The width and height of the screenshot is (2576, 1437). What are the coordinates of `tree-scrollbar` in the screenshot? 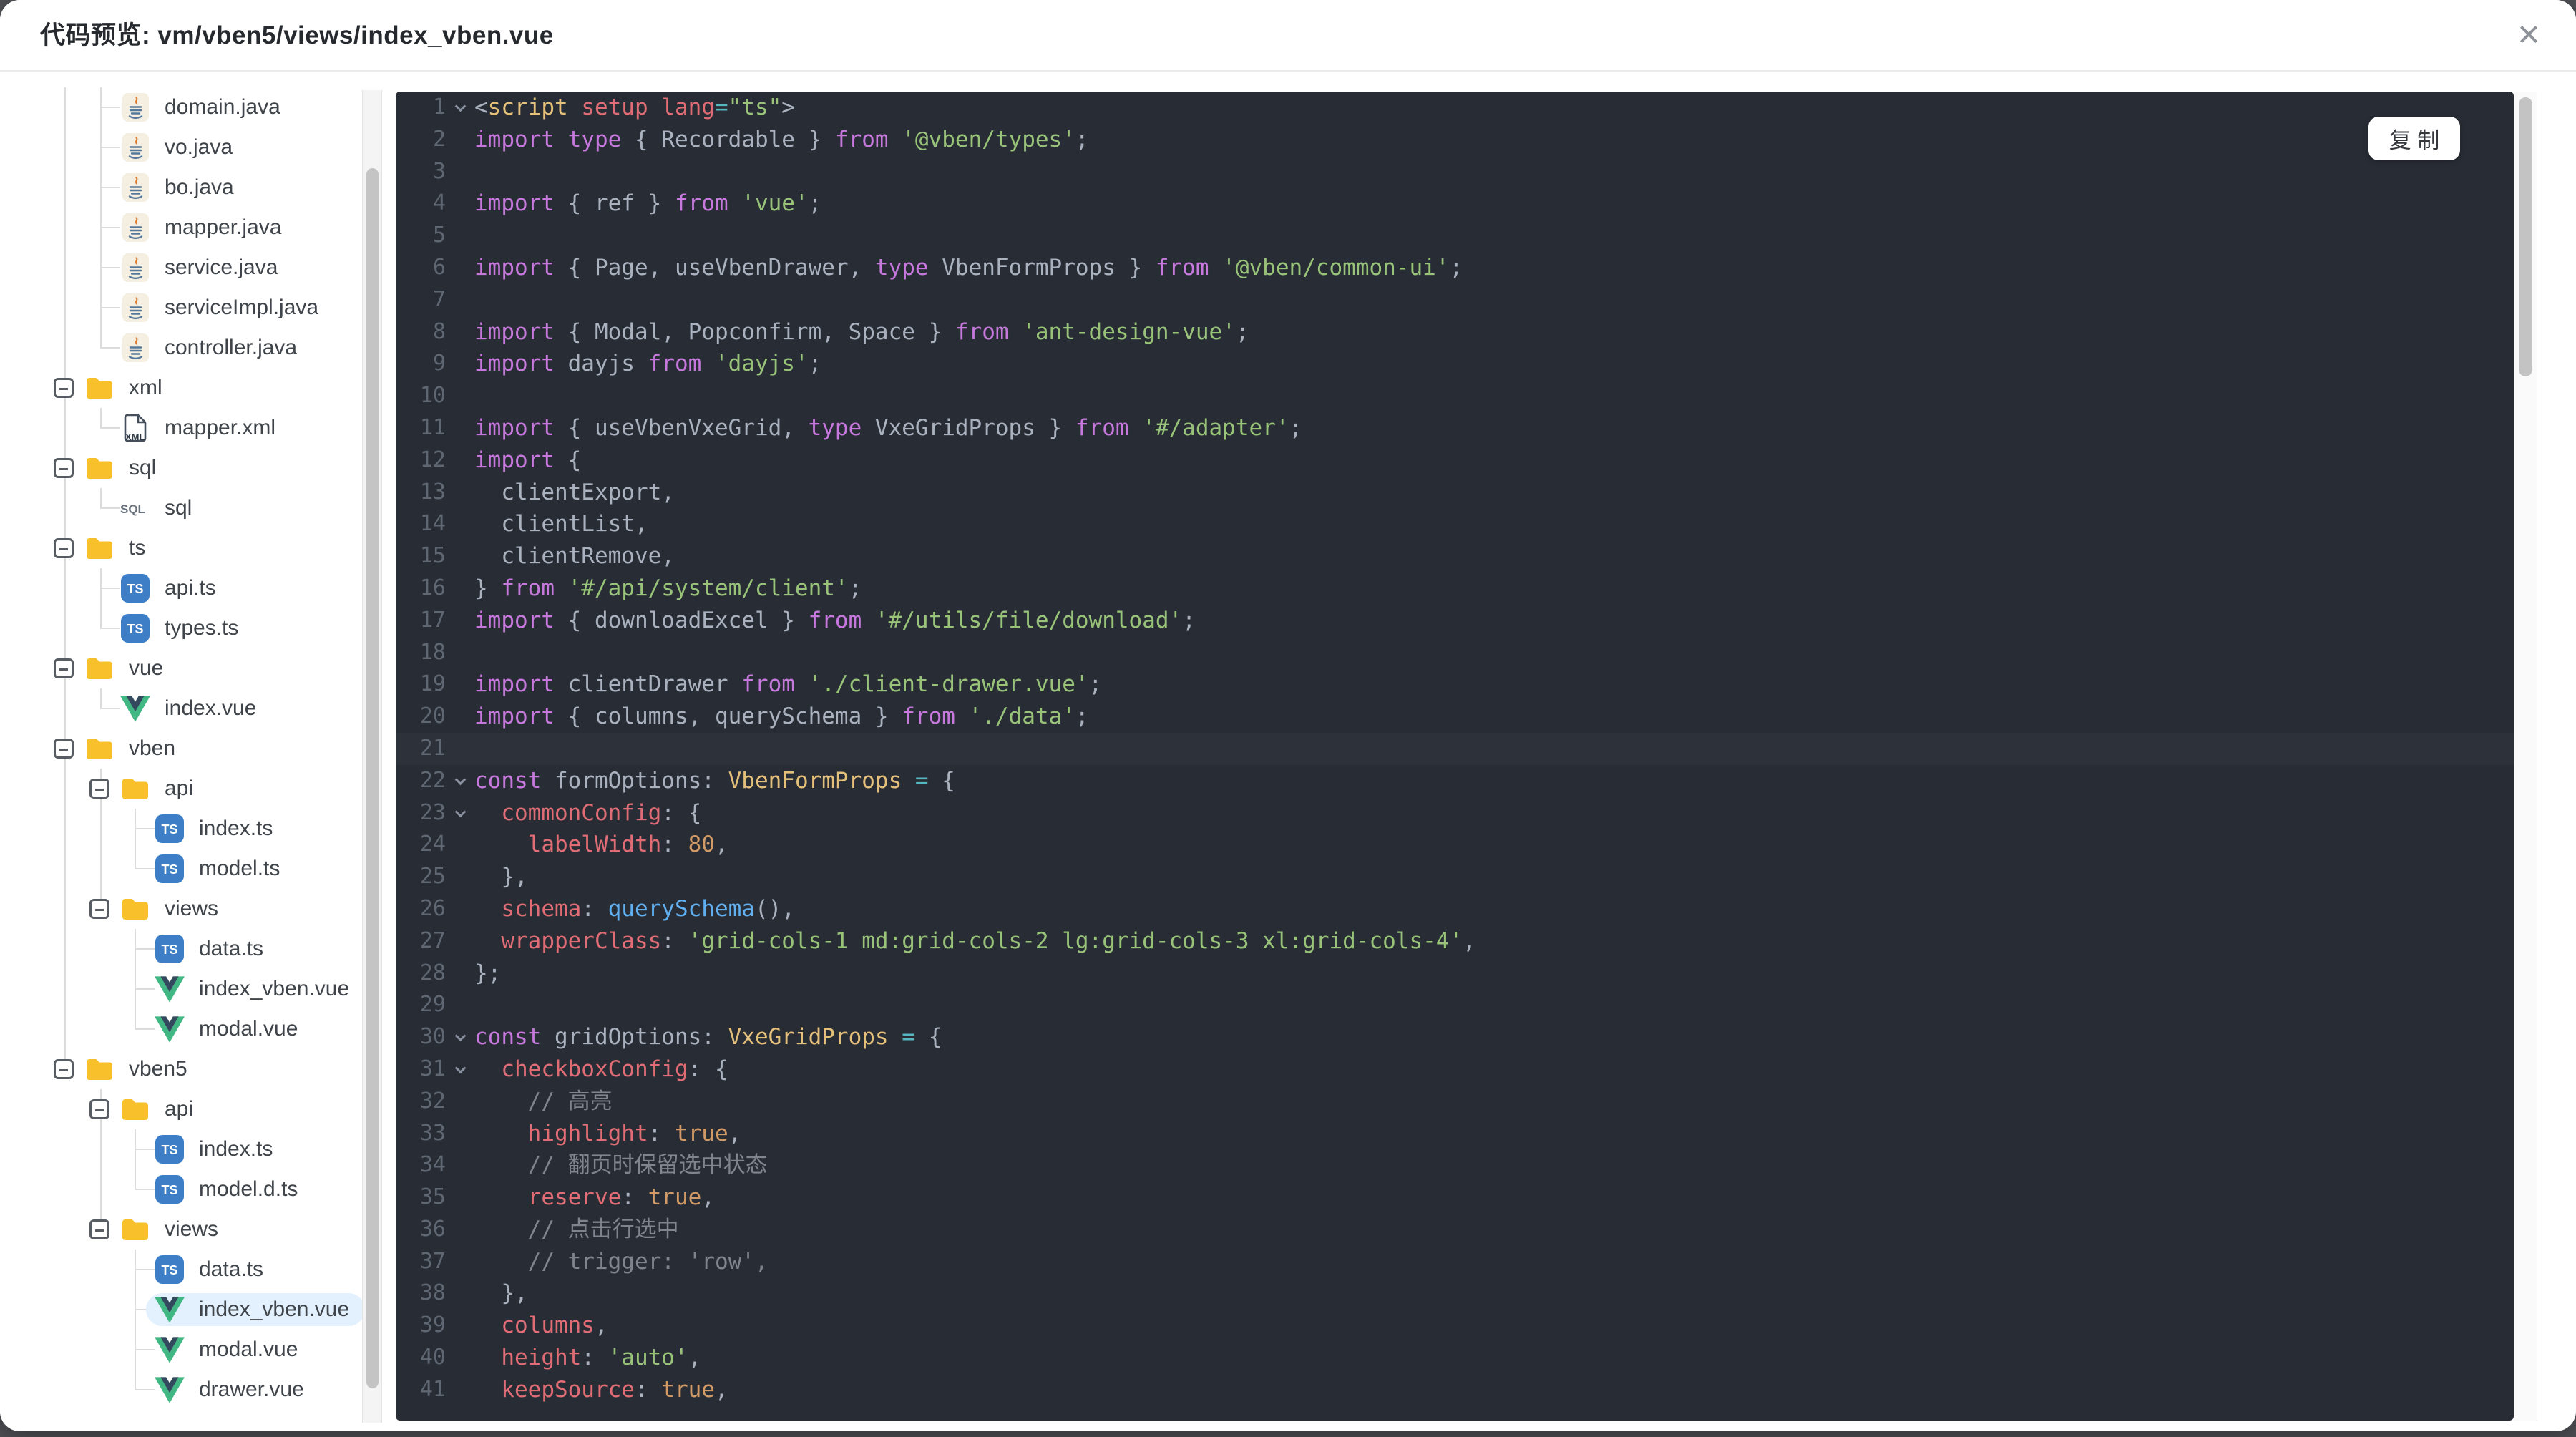 It's located at (372, 756).